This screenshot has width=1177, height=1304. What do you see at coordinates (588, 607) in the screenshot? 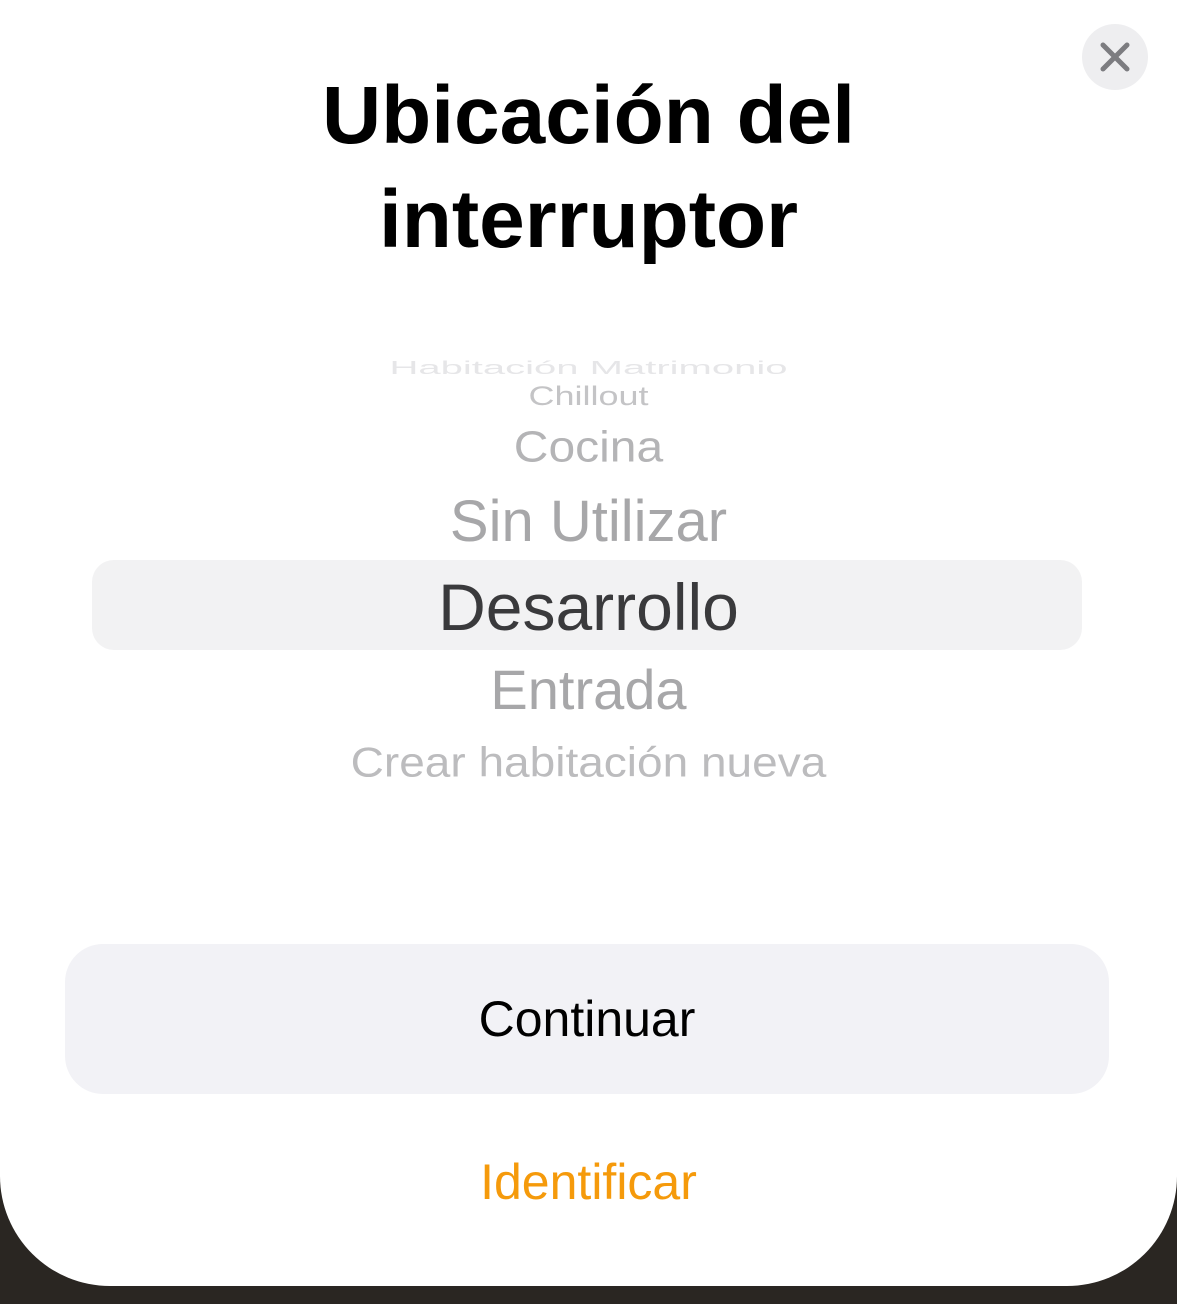
I see `picker-item-selected: Desarrollo` at bounding box center [588, 607].